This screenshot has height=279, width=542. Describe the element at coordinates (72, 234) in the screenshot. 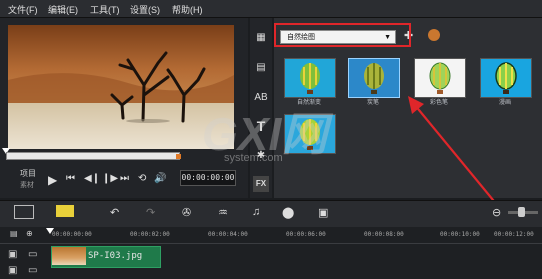

I see `ruler-tick: 00:00:00:00` at that location.